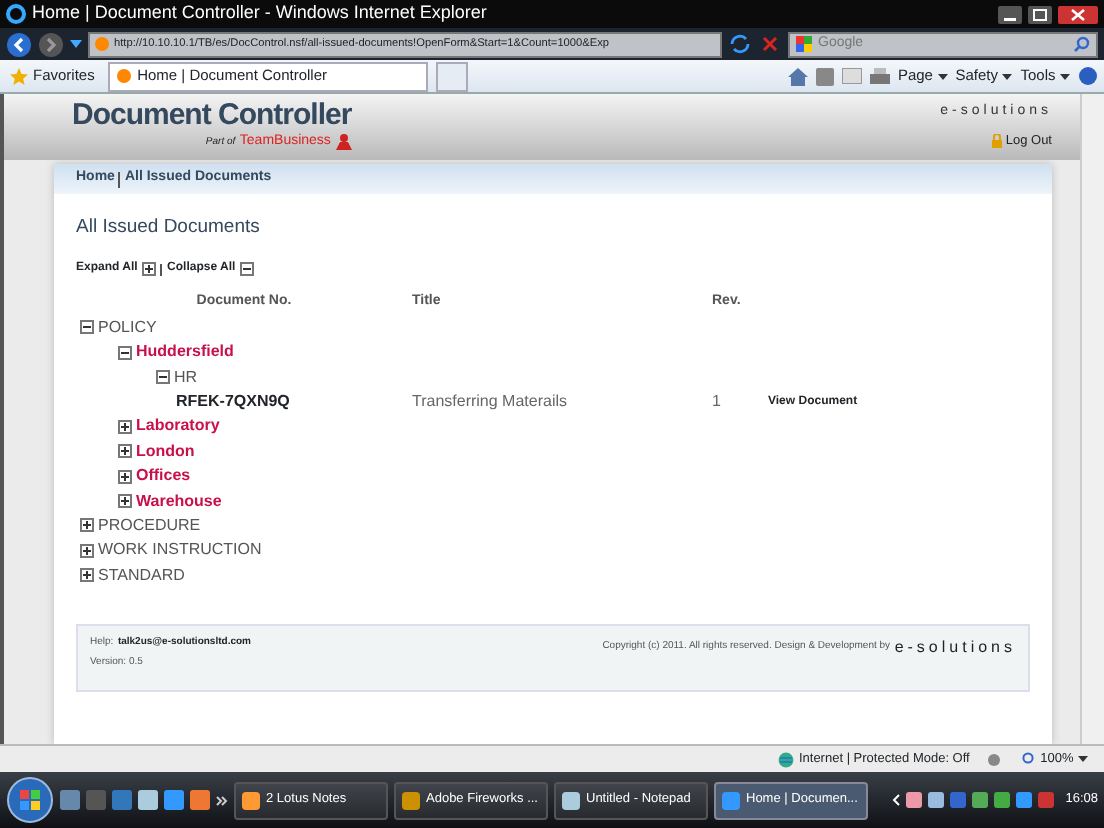 Image resolution: width=1104 pixels, height=828 pixels. What do you see at coordinates (716, 401) in the screenshot?
I see `revision-number: 1` at bounding box center [716, 401].